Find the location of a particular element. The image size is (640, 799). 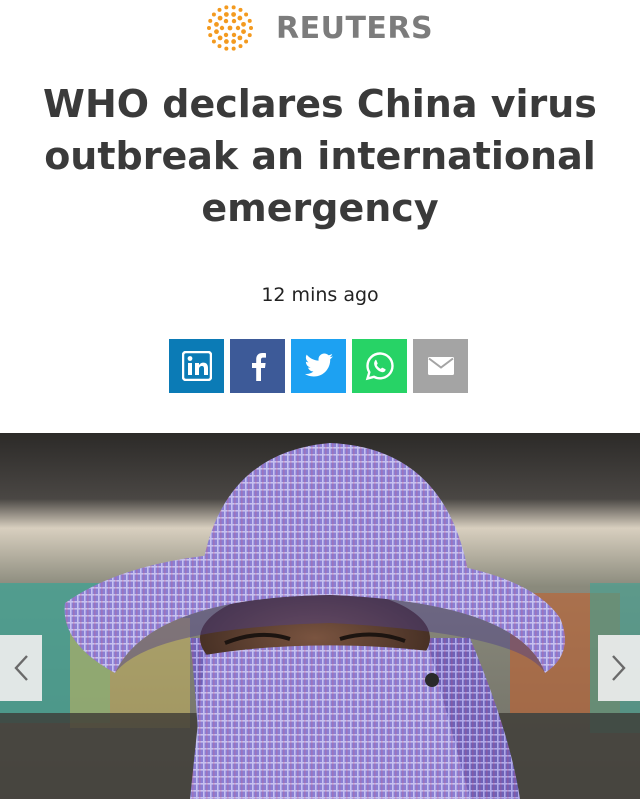

share-whatsapp-button is located at coordinates (379, 366).